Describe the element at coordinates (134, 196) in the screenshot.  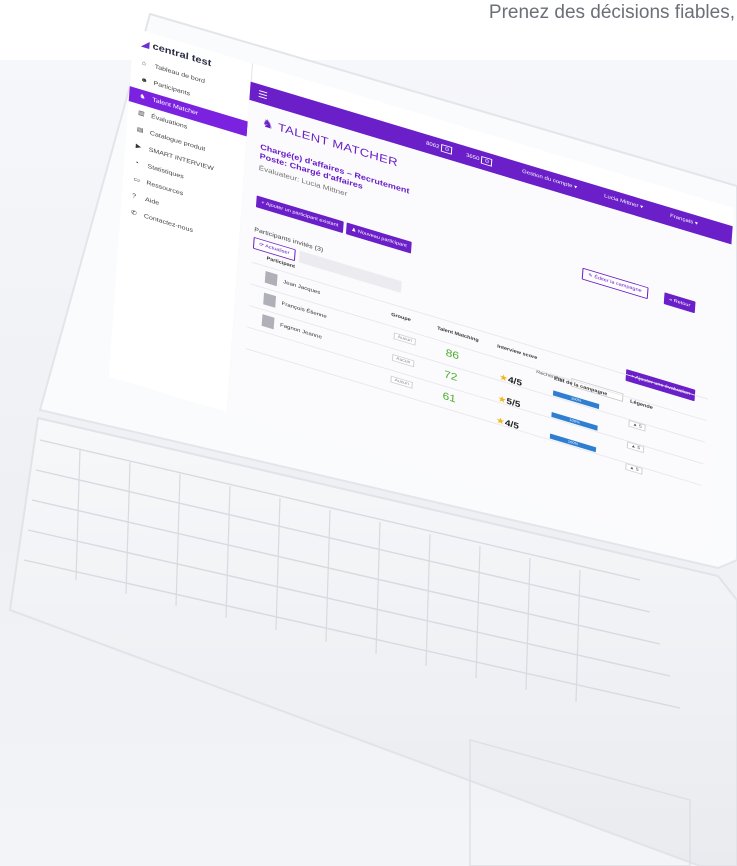
I see `help-icon: ?` at that location.